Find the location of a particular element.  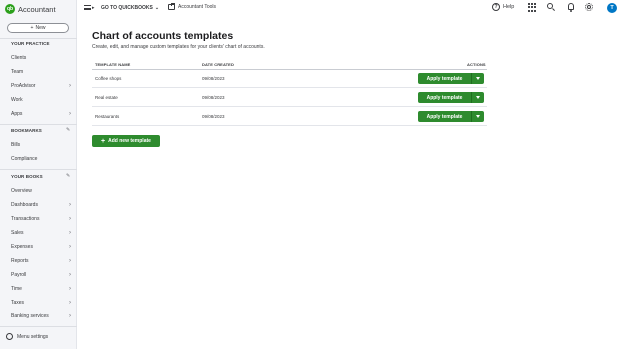

sidebar-item-label: Team is located at coordinates (17, 72).